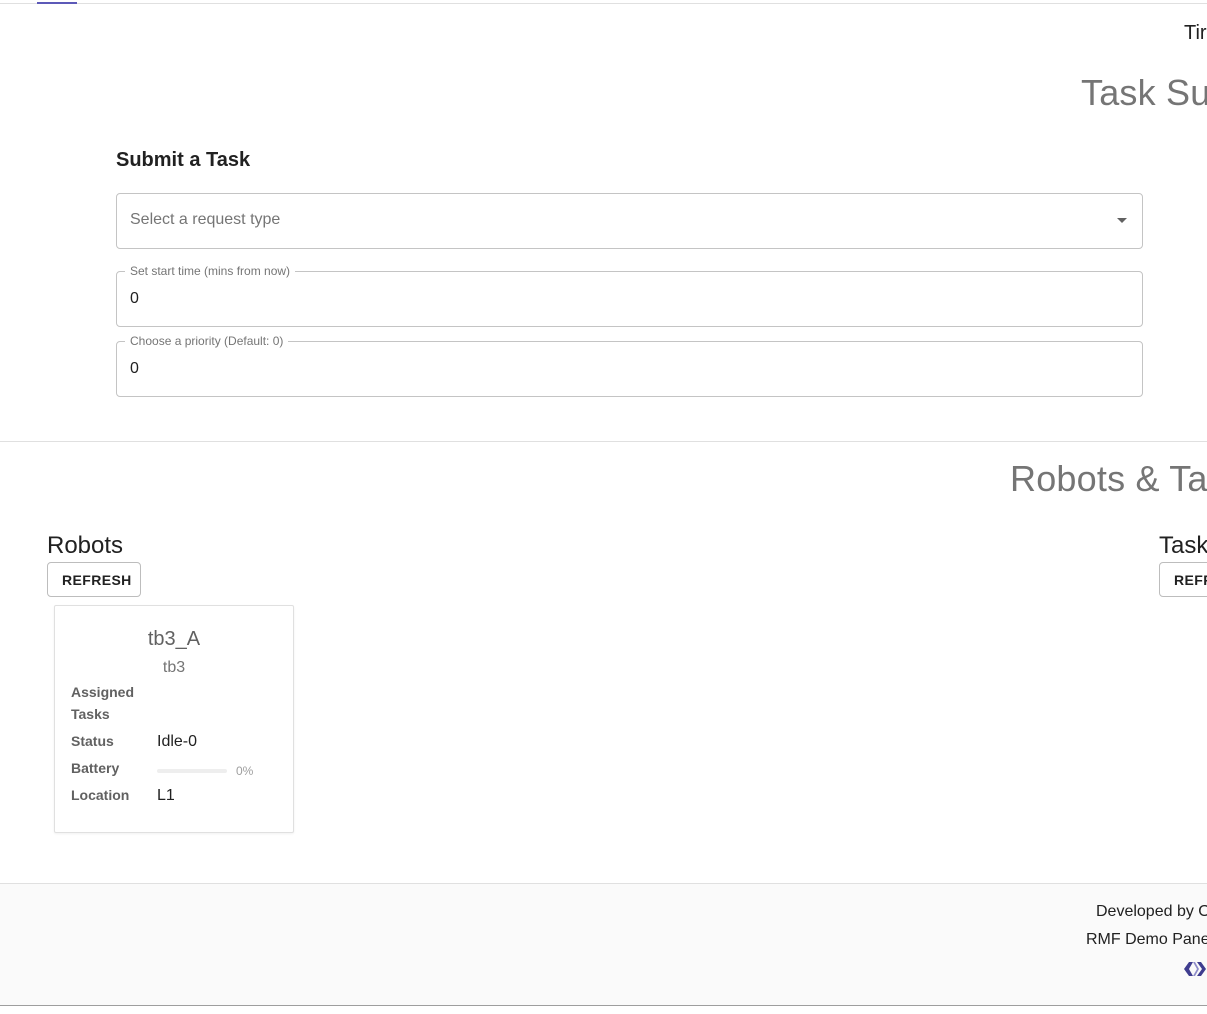 This screenshot has width=1207, height=1014. Describe the element at coordinates (603, 1005) in the screenshot. I see `bottom-divider` at that location.